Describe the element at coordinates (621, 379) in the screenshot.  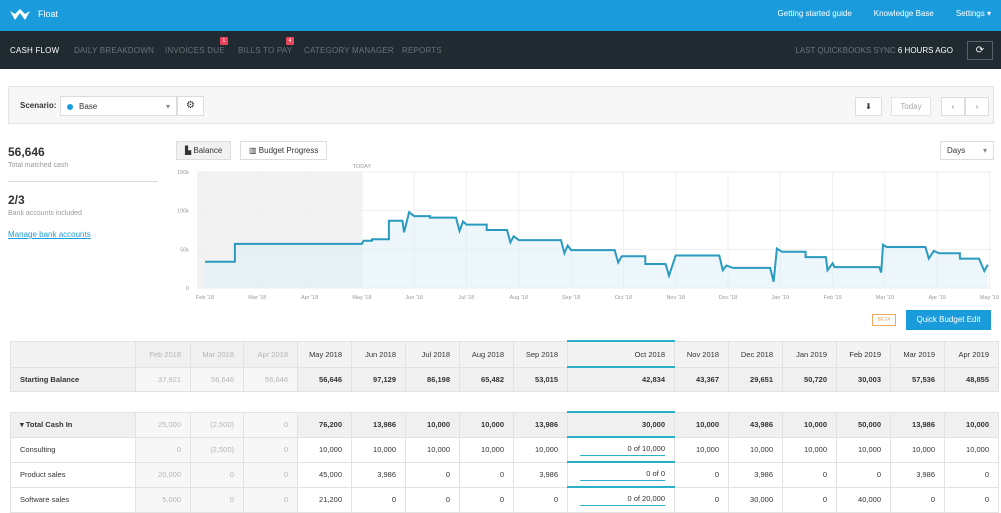
I see `cell: 42,834` at that location.